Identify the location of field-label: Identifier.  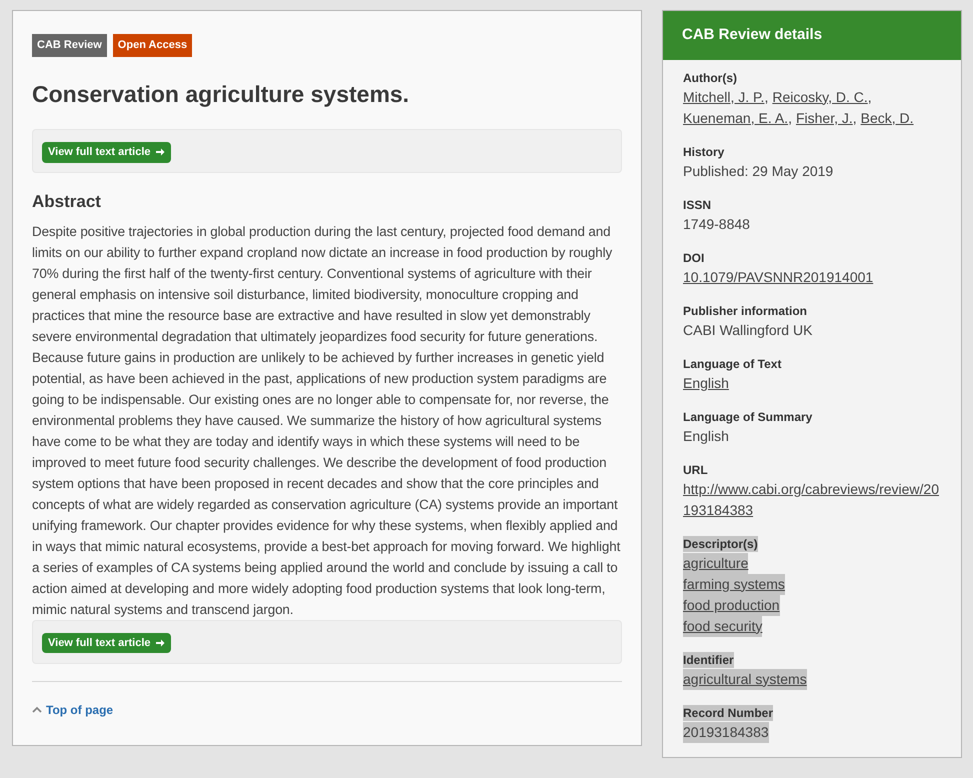
(708, 660).